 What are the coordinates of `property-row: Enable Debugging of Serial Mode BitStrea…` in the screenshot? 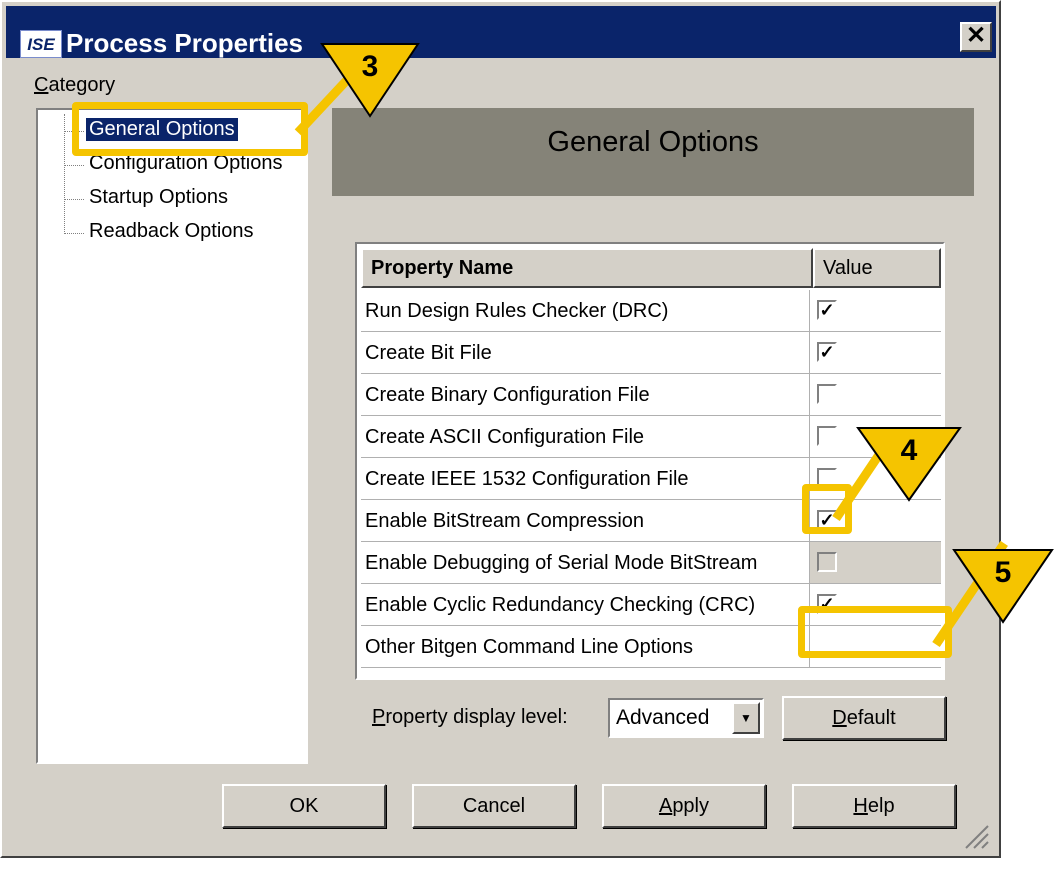 It's located at (651, 563).